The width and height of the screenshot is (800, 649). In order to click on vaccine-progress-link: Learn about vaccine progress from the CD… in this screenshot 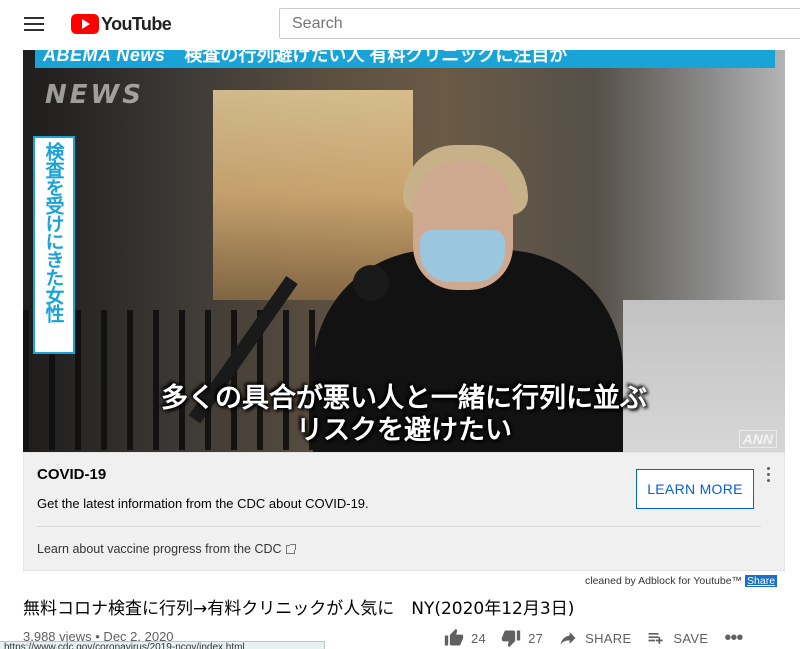, I will do `click(166, 549)`.